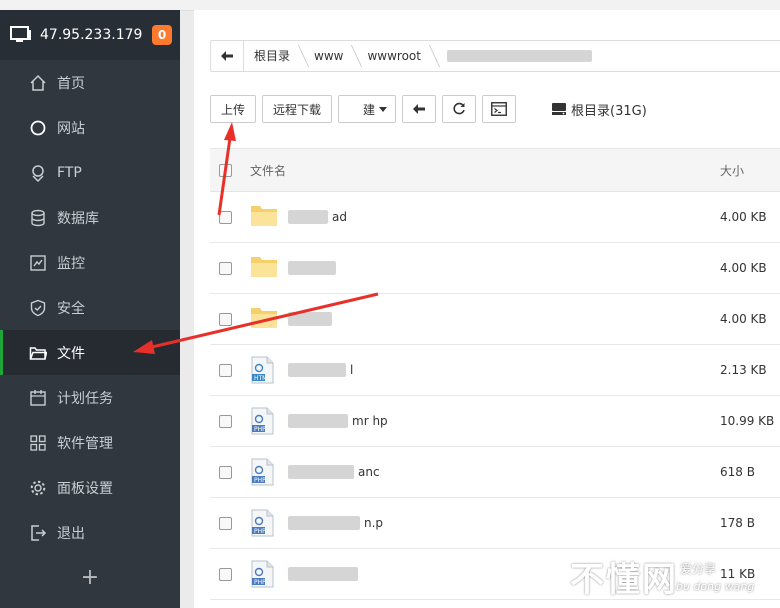 Image resolution: width=780 pixels, height=608 pixels. What do you see at coordinates (90, 262) in the screenshot?
I see `sidebar-item-monitor: 监控` at bounding box center [90, 262].